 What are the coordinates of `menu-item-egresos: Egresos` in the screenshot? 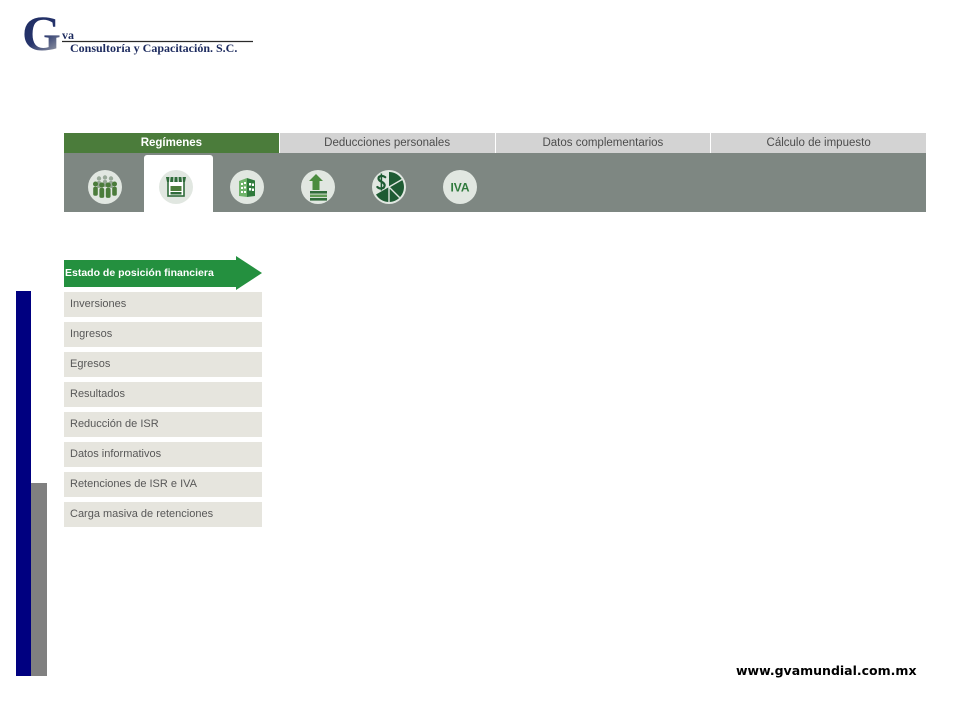 It's located at (163, 364).